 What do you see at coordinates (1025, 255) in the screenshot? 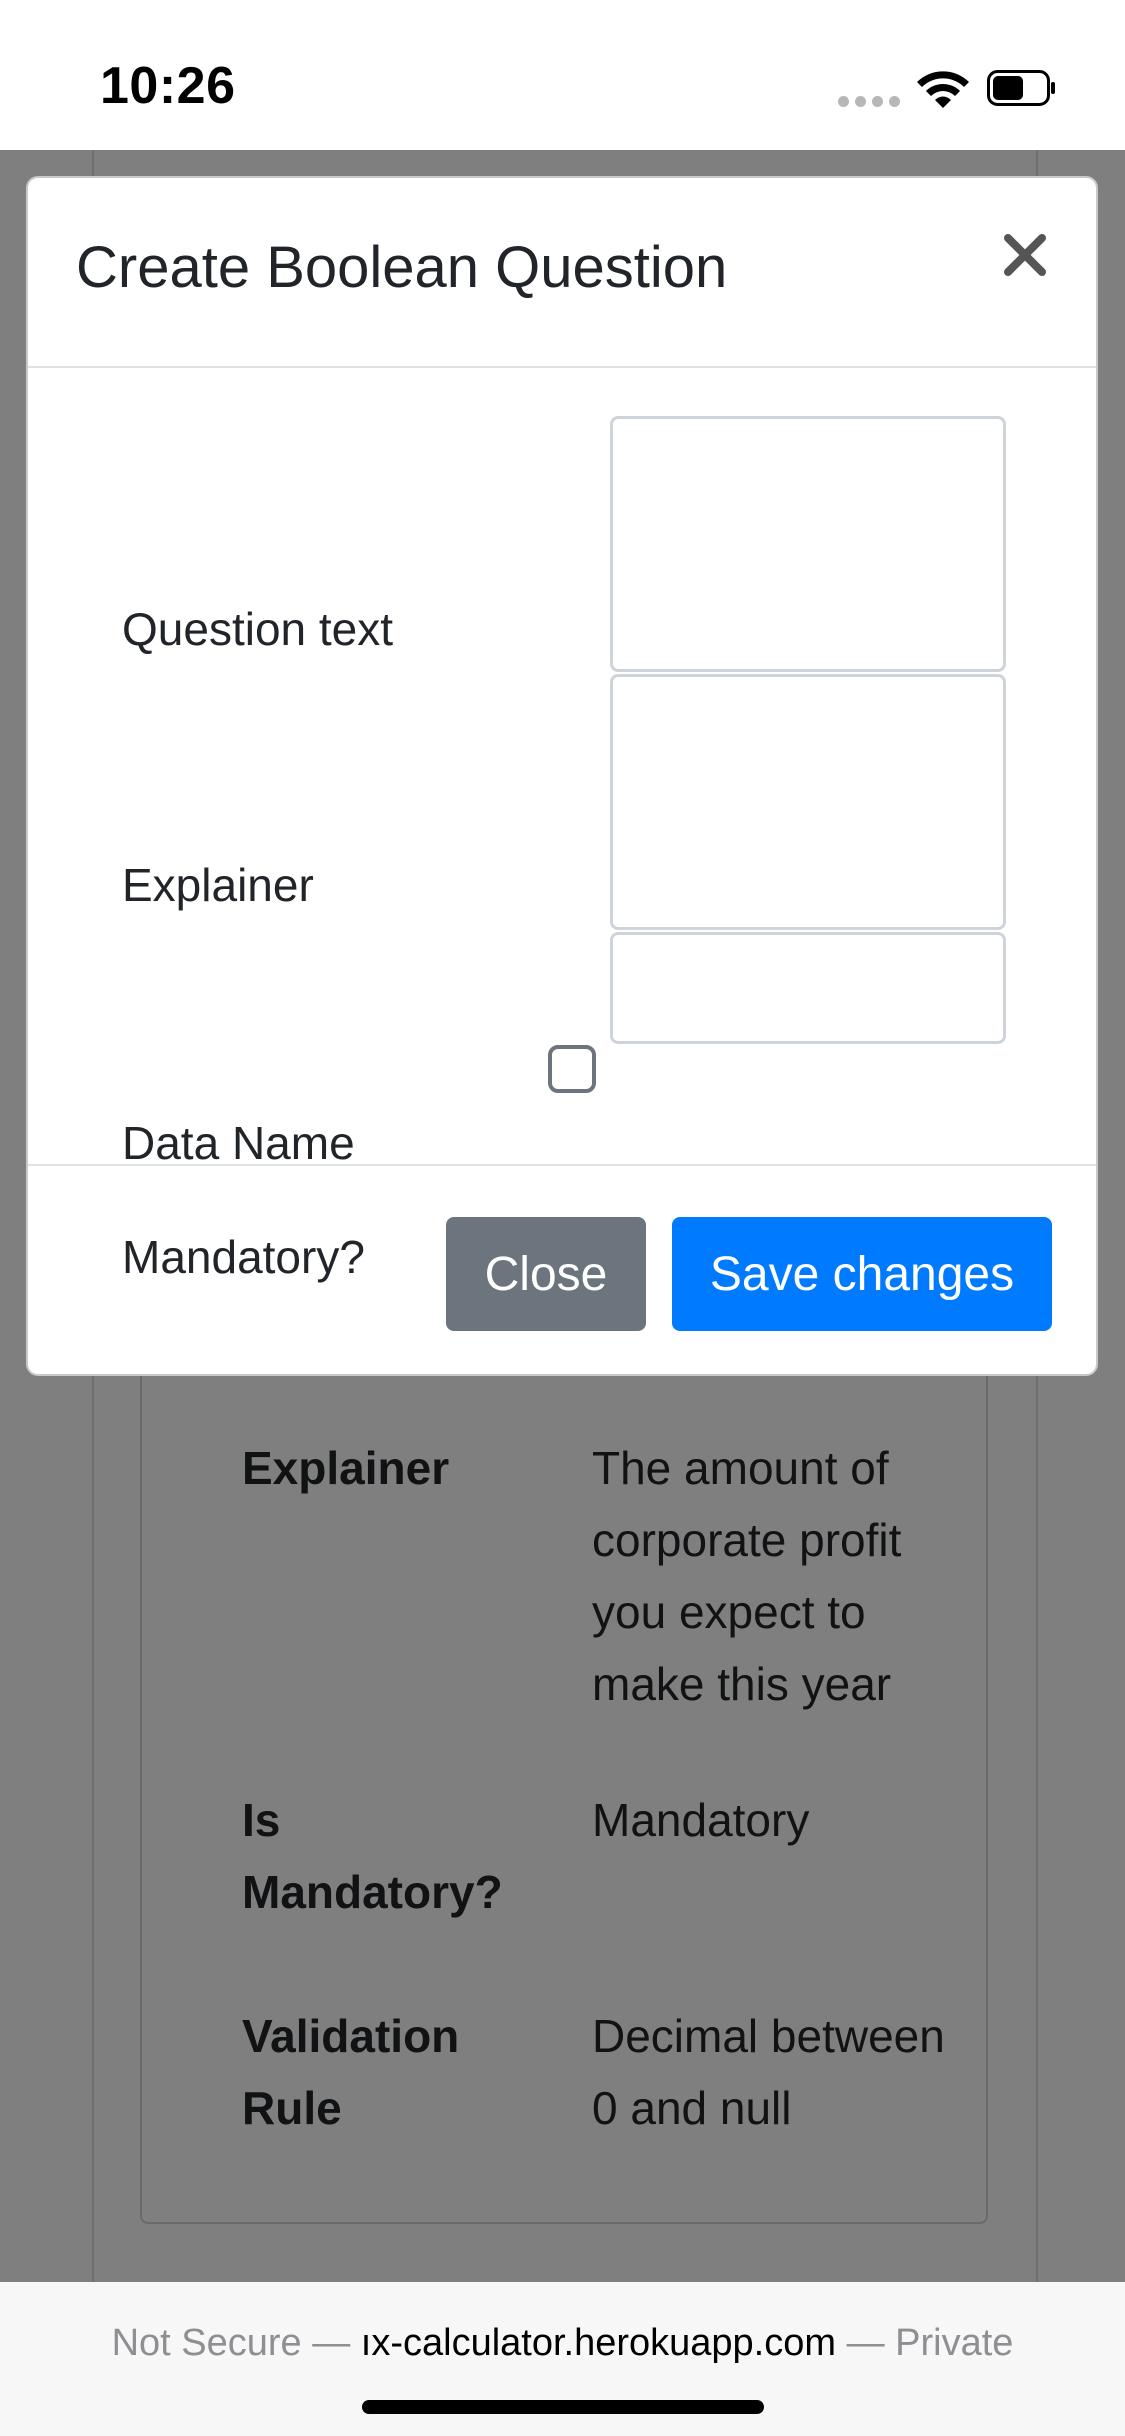
I see `close-icon` at bounding box center [1025, 255].